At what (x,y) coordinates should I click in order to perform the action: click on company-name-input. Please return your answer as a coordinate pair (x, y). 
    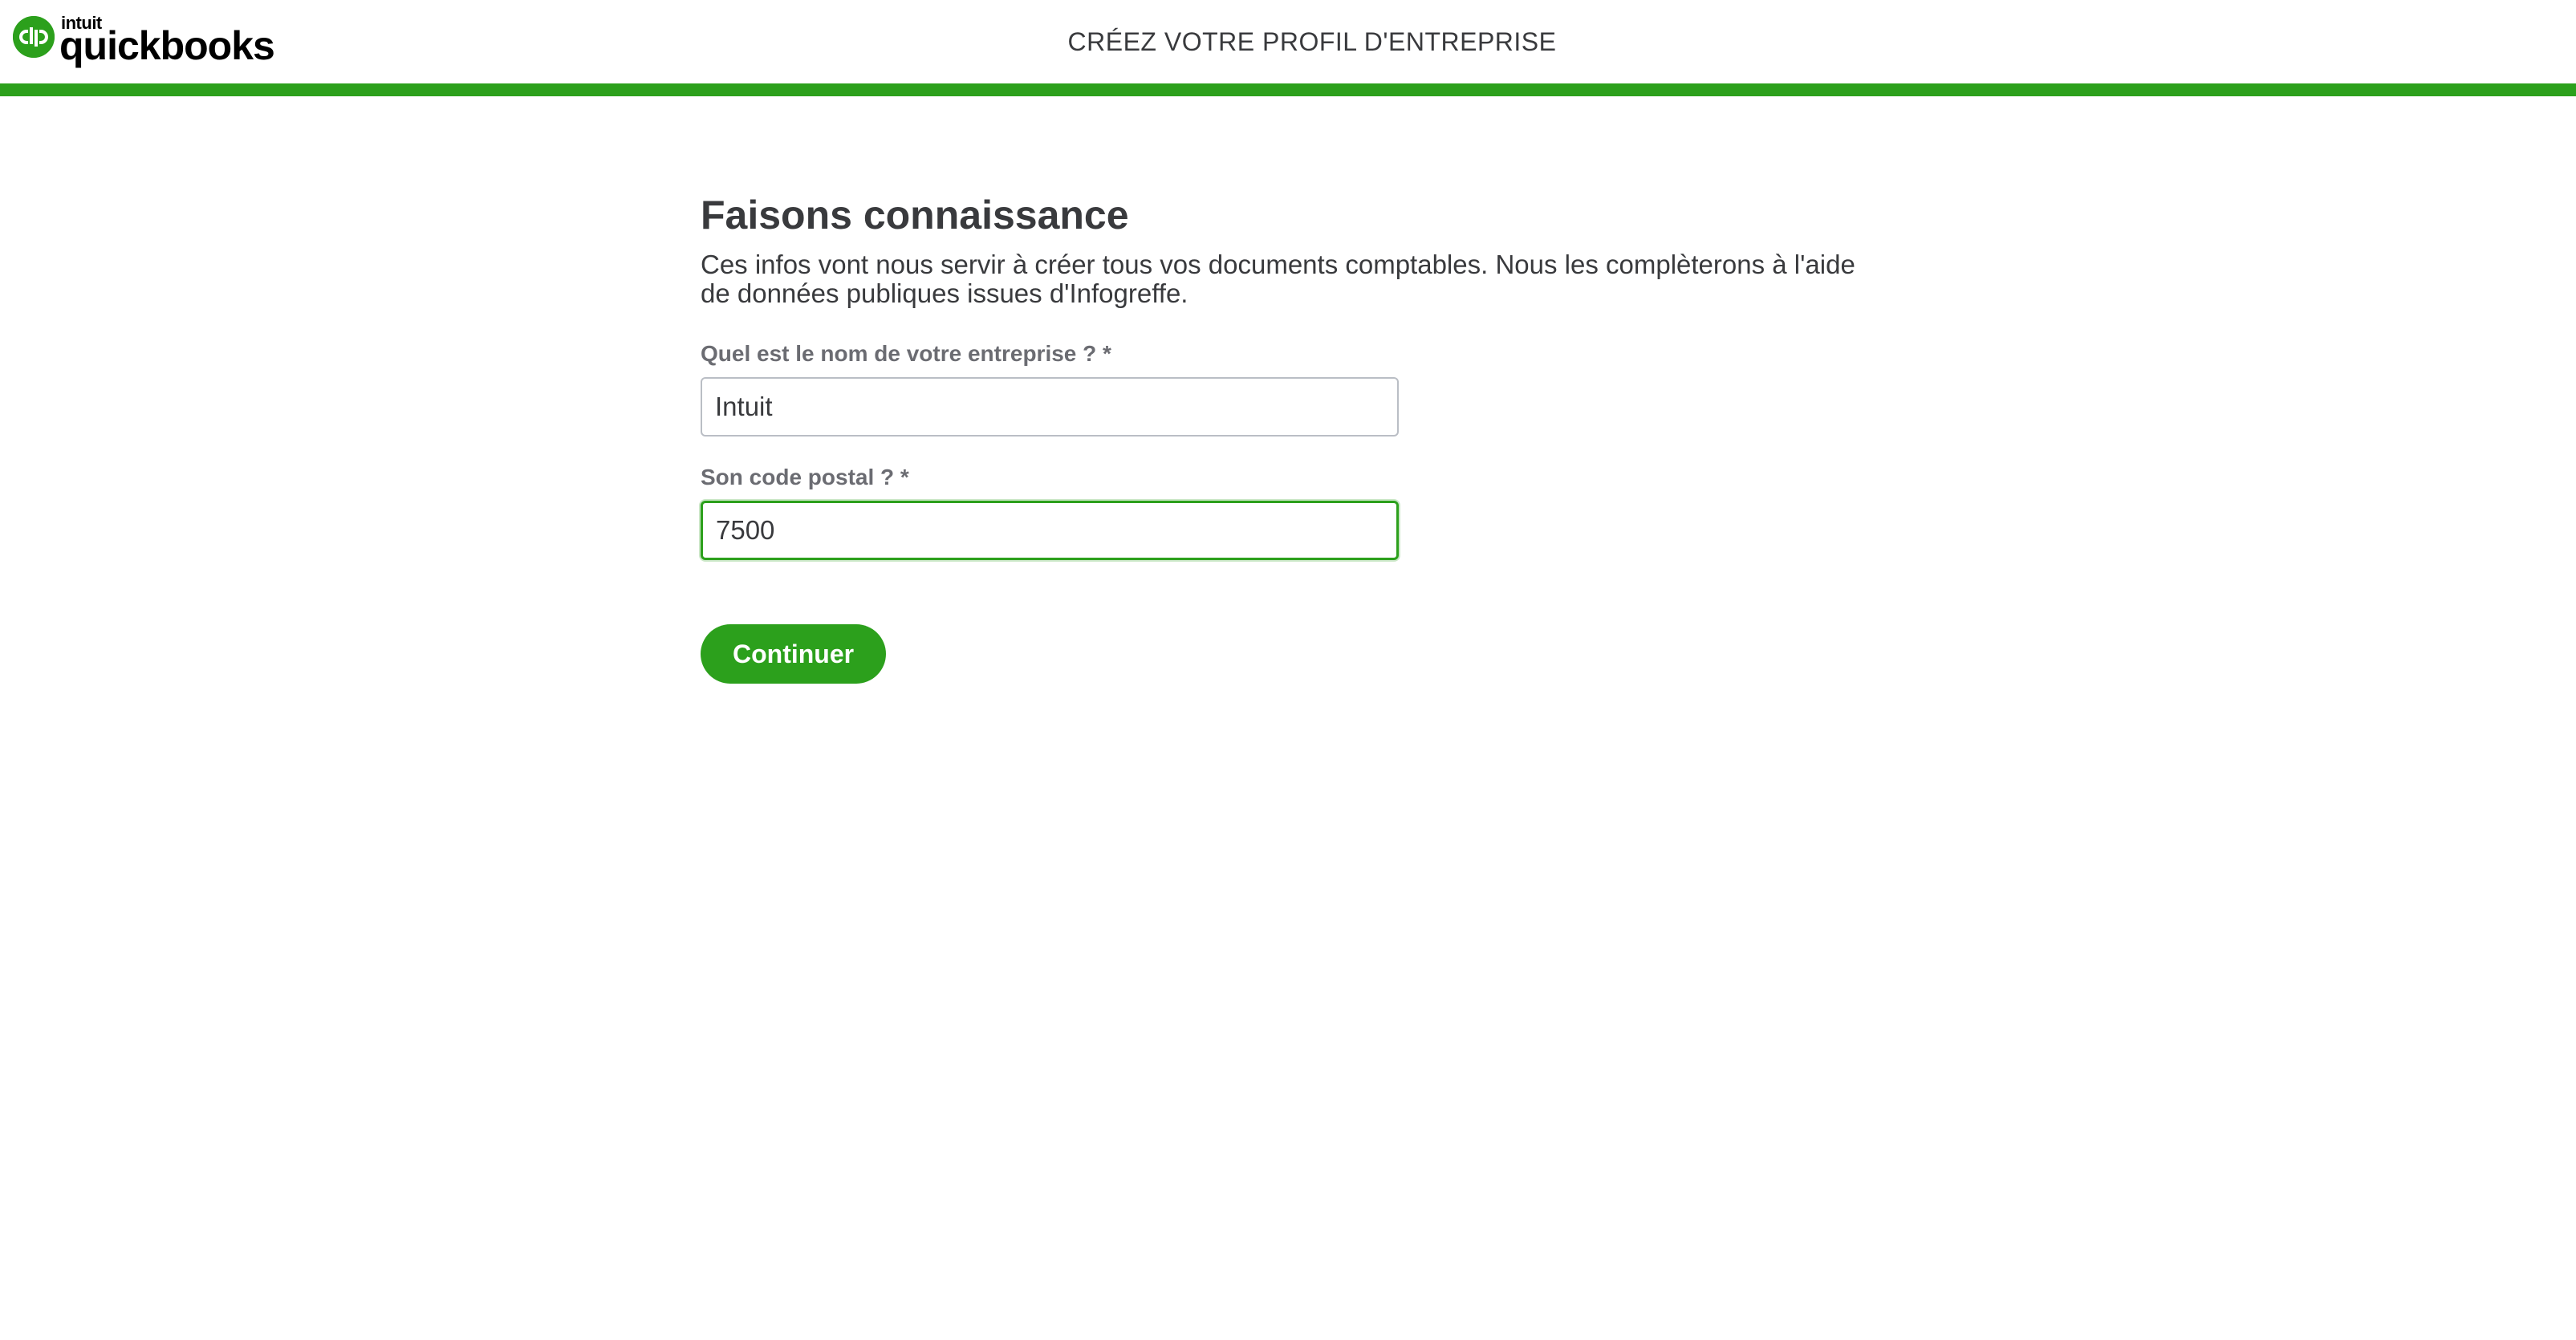
    Looking at the image, I should click on (1050, 407).